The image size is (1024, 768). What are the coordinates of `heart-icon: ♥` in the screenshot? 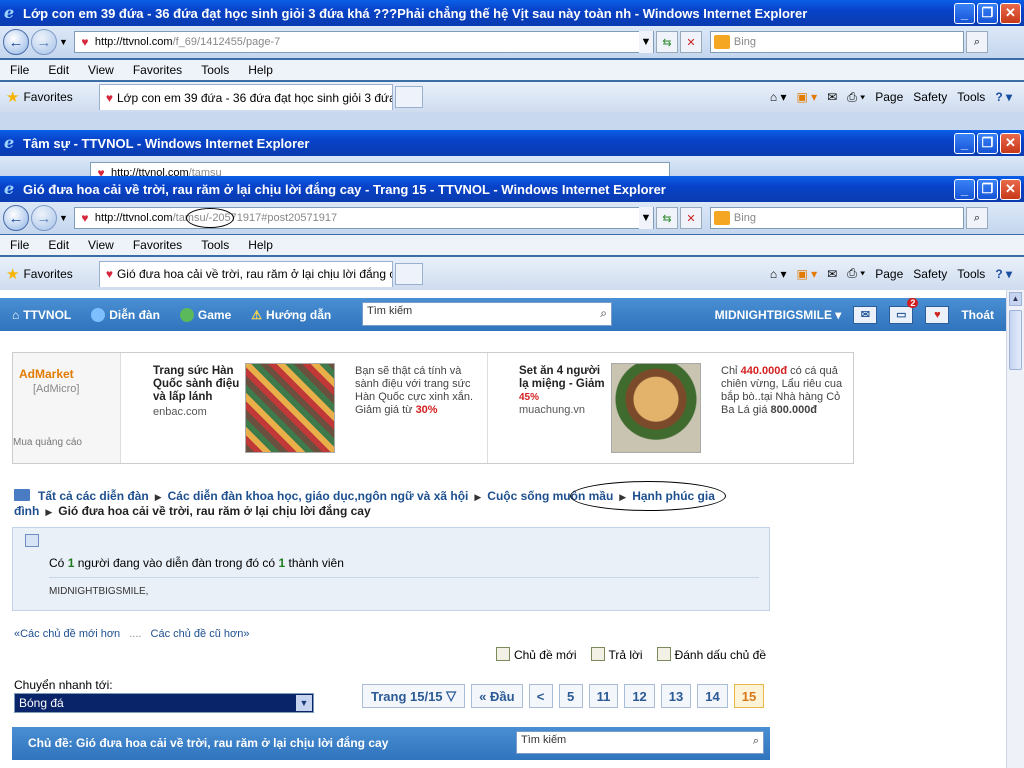 It's located at (937, 314).